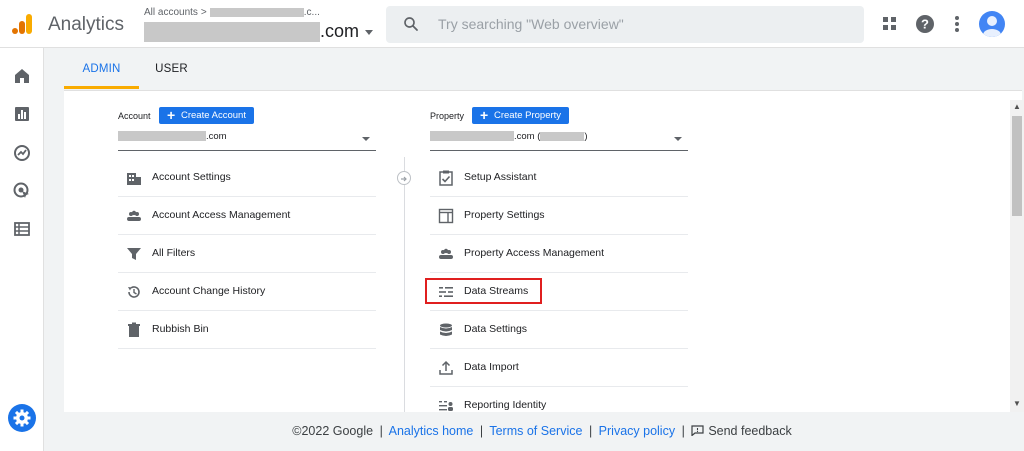 The height and width of the screenshot is (451, 1024). Describe the element at coordinates (1017, 106) in the screenshot. I see `scroll-up-icon: ▲` at that location.